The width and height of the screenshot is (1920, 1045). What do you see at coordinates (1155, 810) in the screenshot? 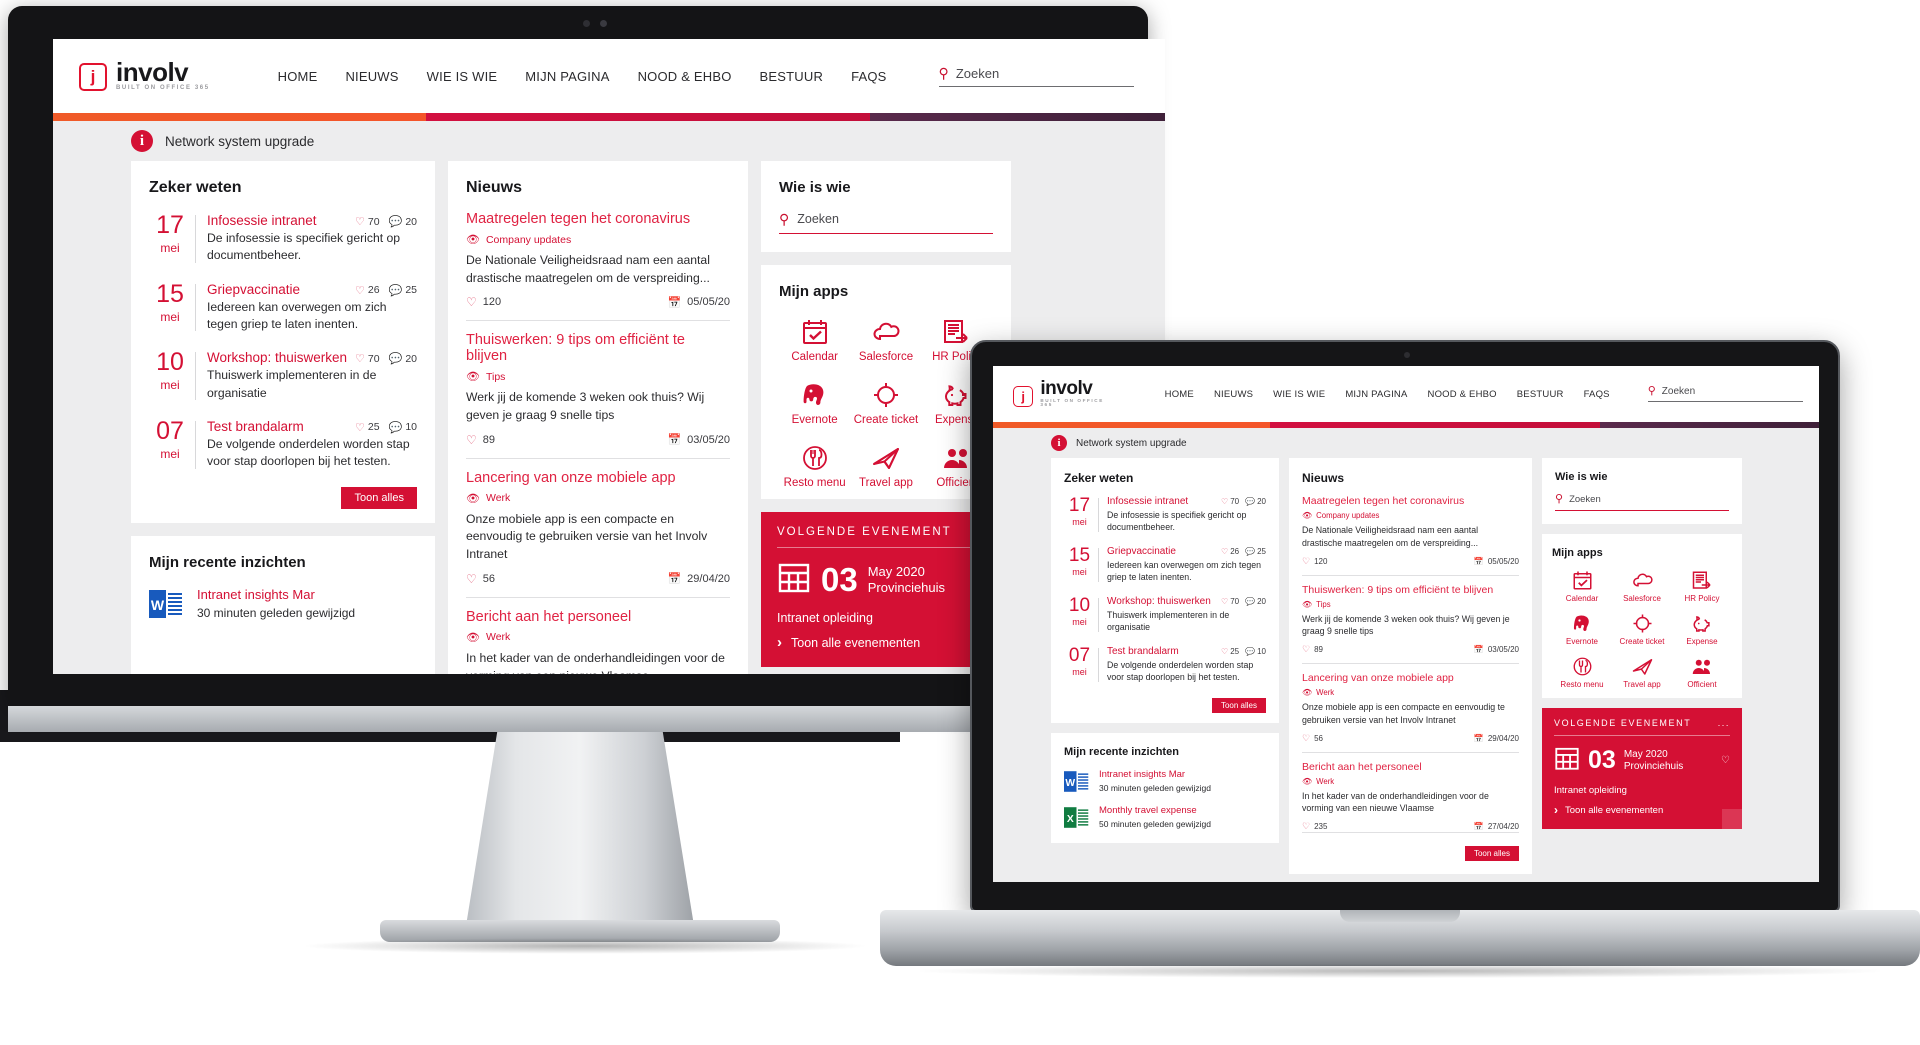
I see `recent-file-title: Monthly travel expense` at bounding box center [1155, 810].